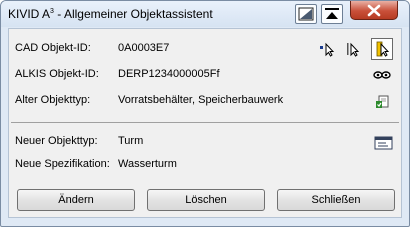  I want to click on cad-id-value: 0A0003E7, so click(144, 48).